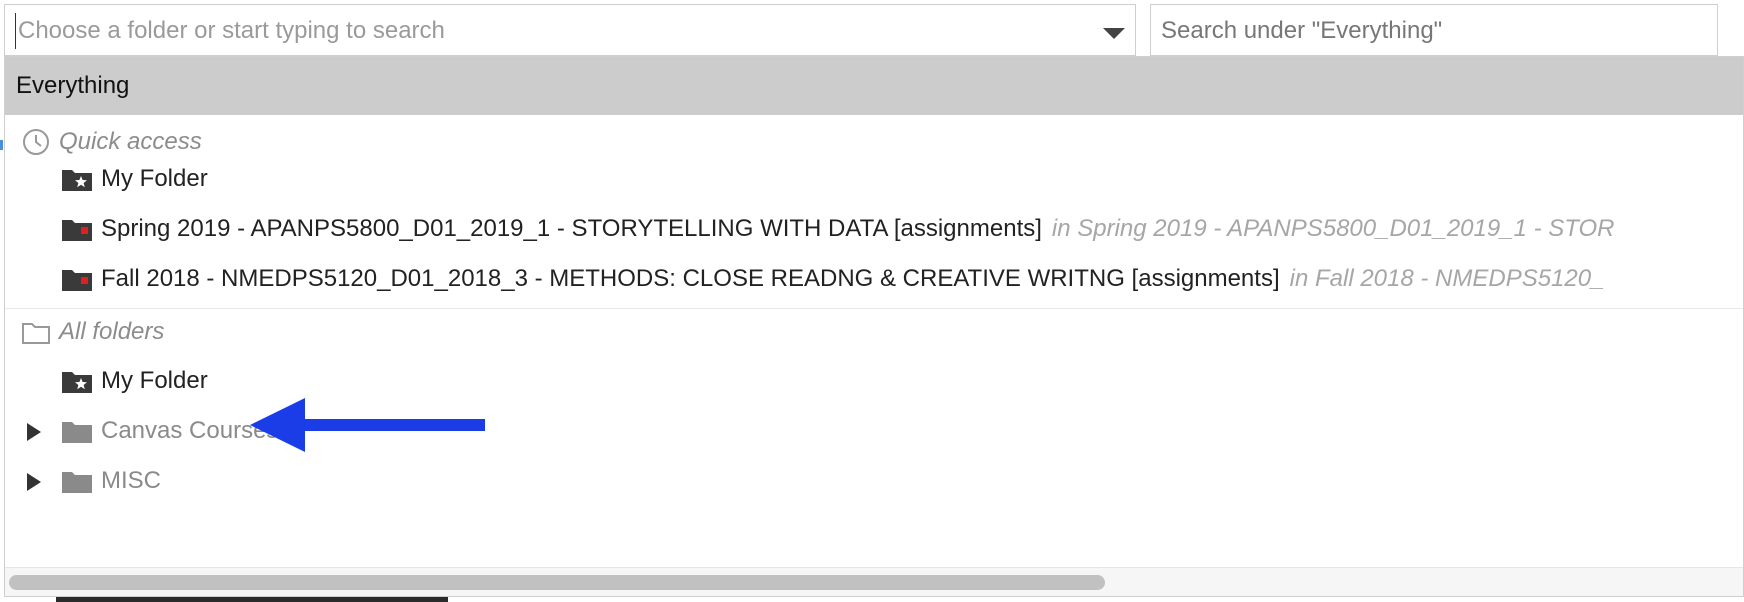 This screenshot has height=602, width=1744. What do you see at coordinates (130, 141) in the screenshot?
I see `quick-access-label: Quick access` at bounding box center [130, 141].